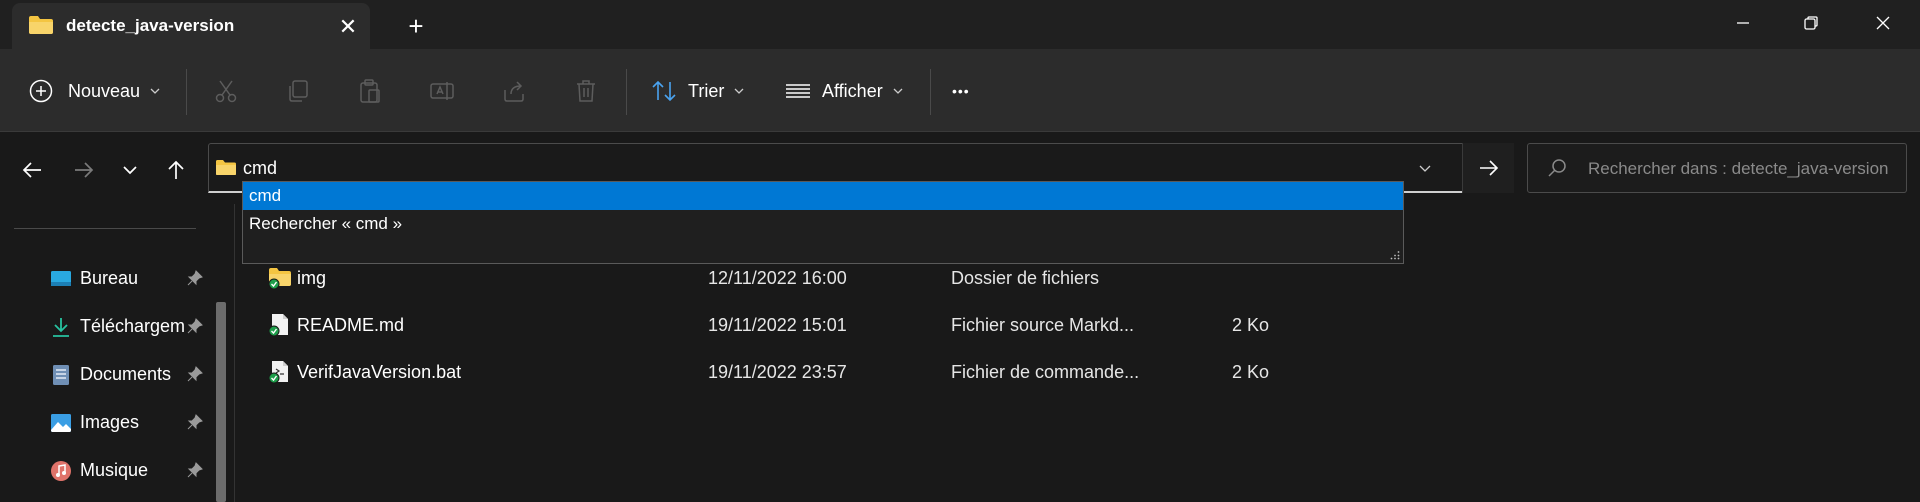  I want to click on title-bar: detecte_java-version ✕ +, so click(960, 24).